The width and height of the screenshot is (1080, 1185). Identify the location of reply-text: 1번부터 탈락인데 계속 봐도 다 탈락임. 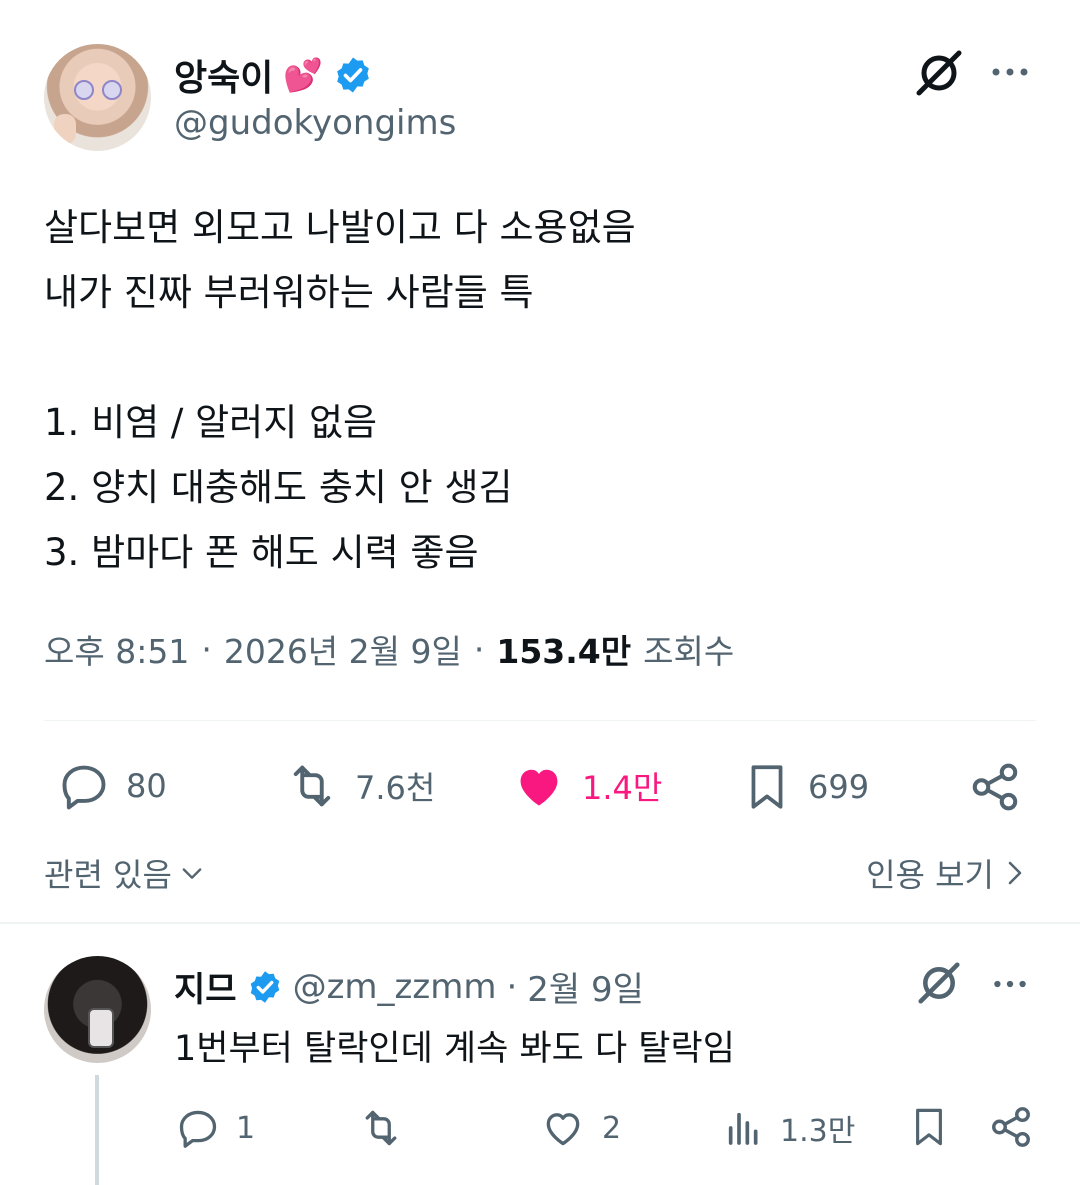
(454, 1049).